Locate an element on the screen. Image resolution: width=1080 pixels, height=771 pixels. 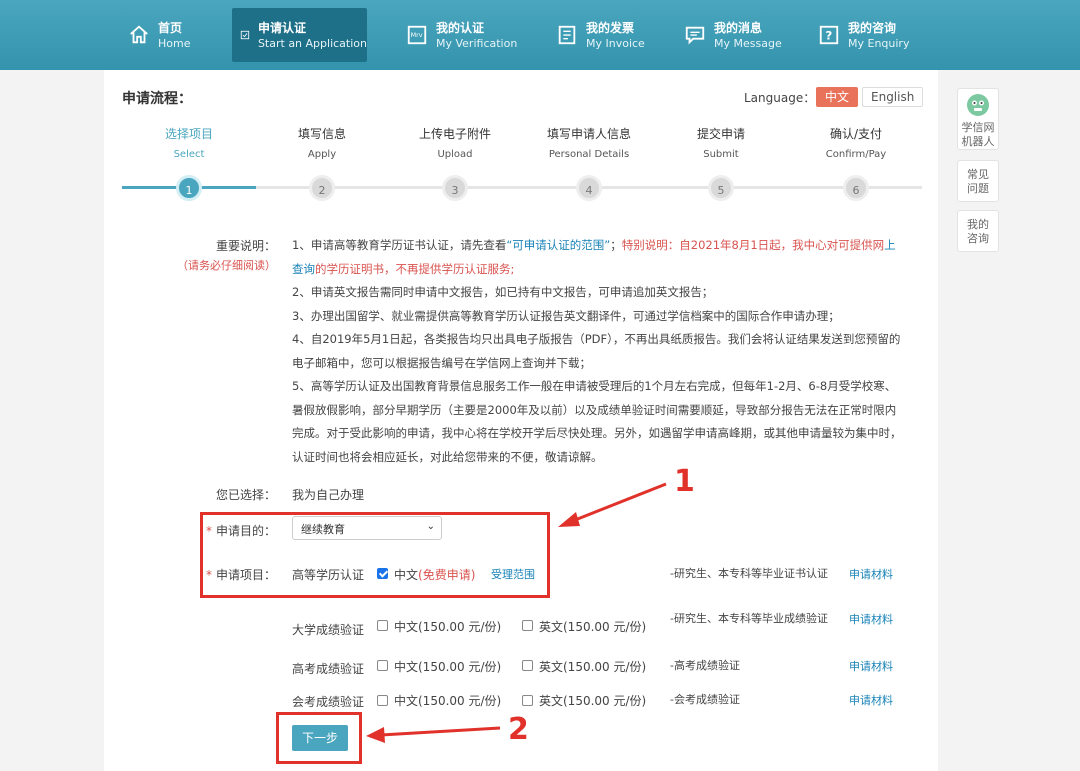
faq-button: 常见问题 is located at coordinates (978, 181).